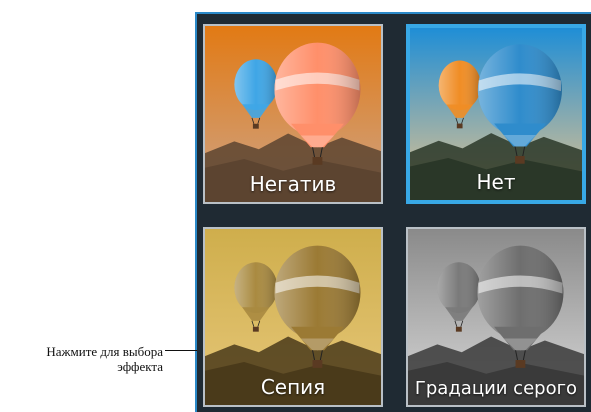  I want to click on effect-tile-none: Нет, so click(496, 114).